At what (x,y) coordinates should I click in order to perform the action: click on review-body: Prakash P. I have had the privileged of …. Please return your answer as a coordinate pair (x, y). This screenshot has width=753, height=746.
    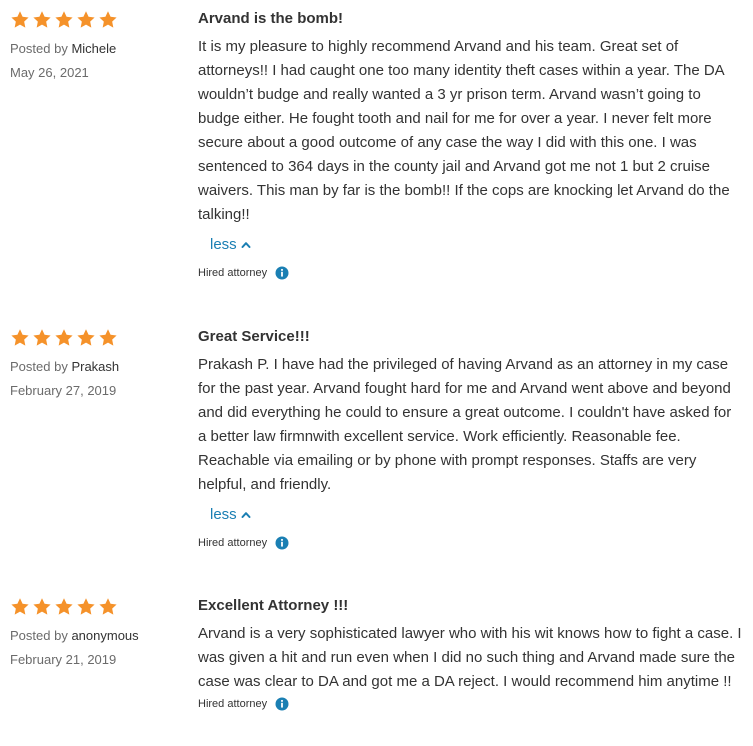
    Looking at the image, I should click on (465, 424).